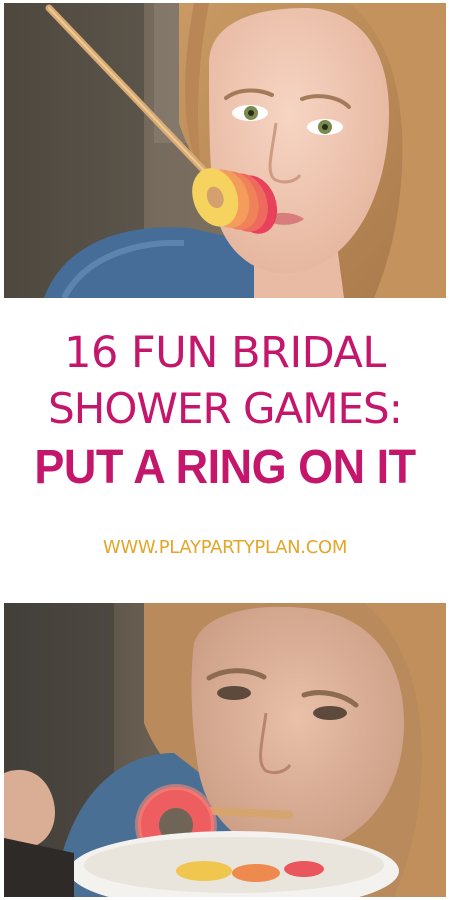  What do you see at coordinates (225, 466) in the screenshot?
I see `headline-line-3: PUT A RING ON IT` at bounding box center [225, 466].